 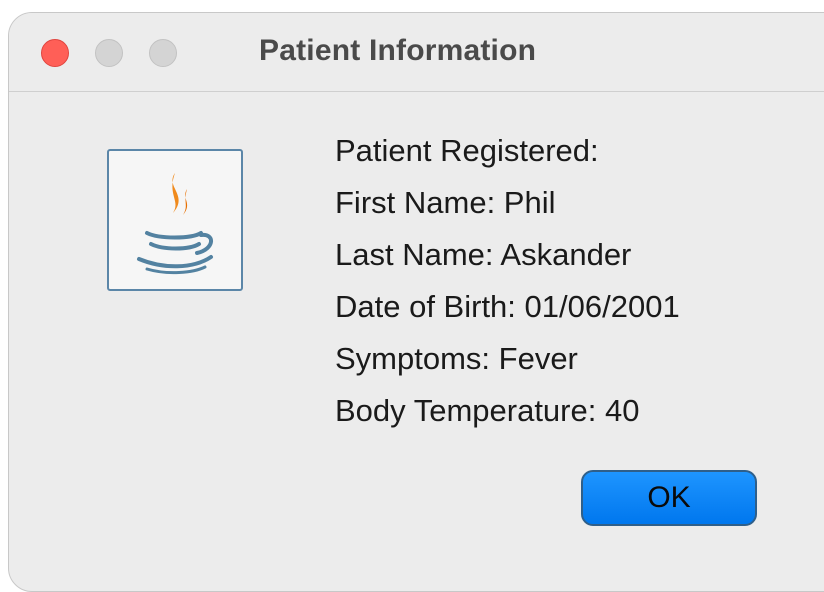 What do you see at coordinates (467, 150) in the screenshot?
I see `message-line-header: Patient Registered:` at bounding box center [467, 150].